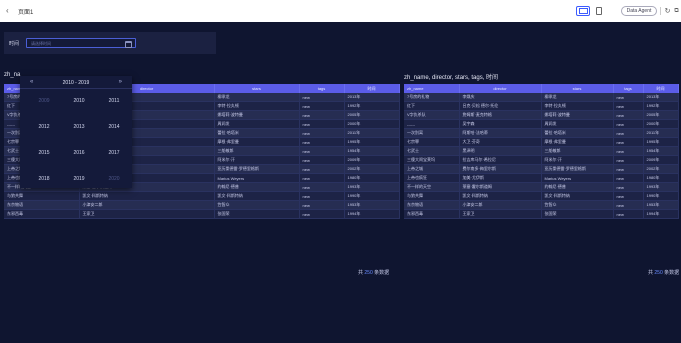 Image resolution: width=681 pixels, height=343 pixels. Describe the element at coordinates (257, 115) in the screenshot. I see `cell-stars: 娜塔莉·波特曼` at that location.